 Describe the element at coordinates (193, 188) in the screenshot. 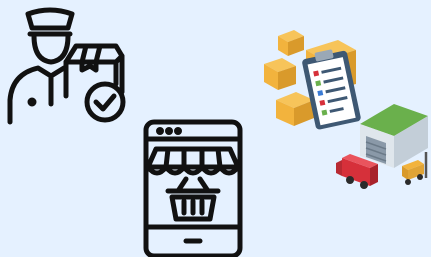

I see `online-store-tablet-icon` at that location.